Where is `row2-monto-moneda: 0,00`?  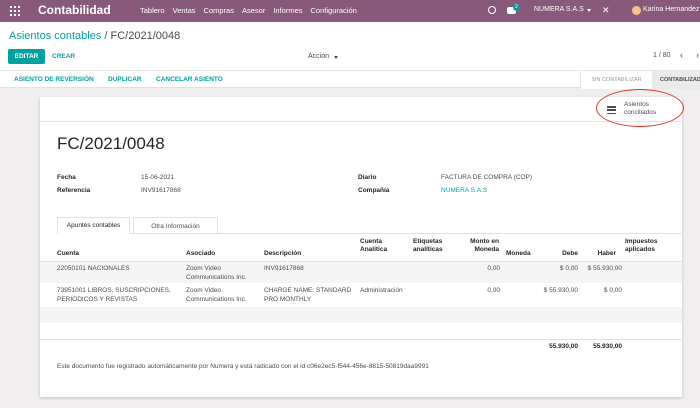 row2-monto-moneda: 0,00 is located at coordinates (493, 290).